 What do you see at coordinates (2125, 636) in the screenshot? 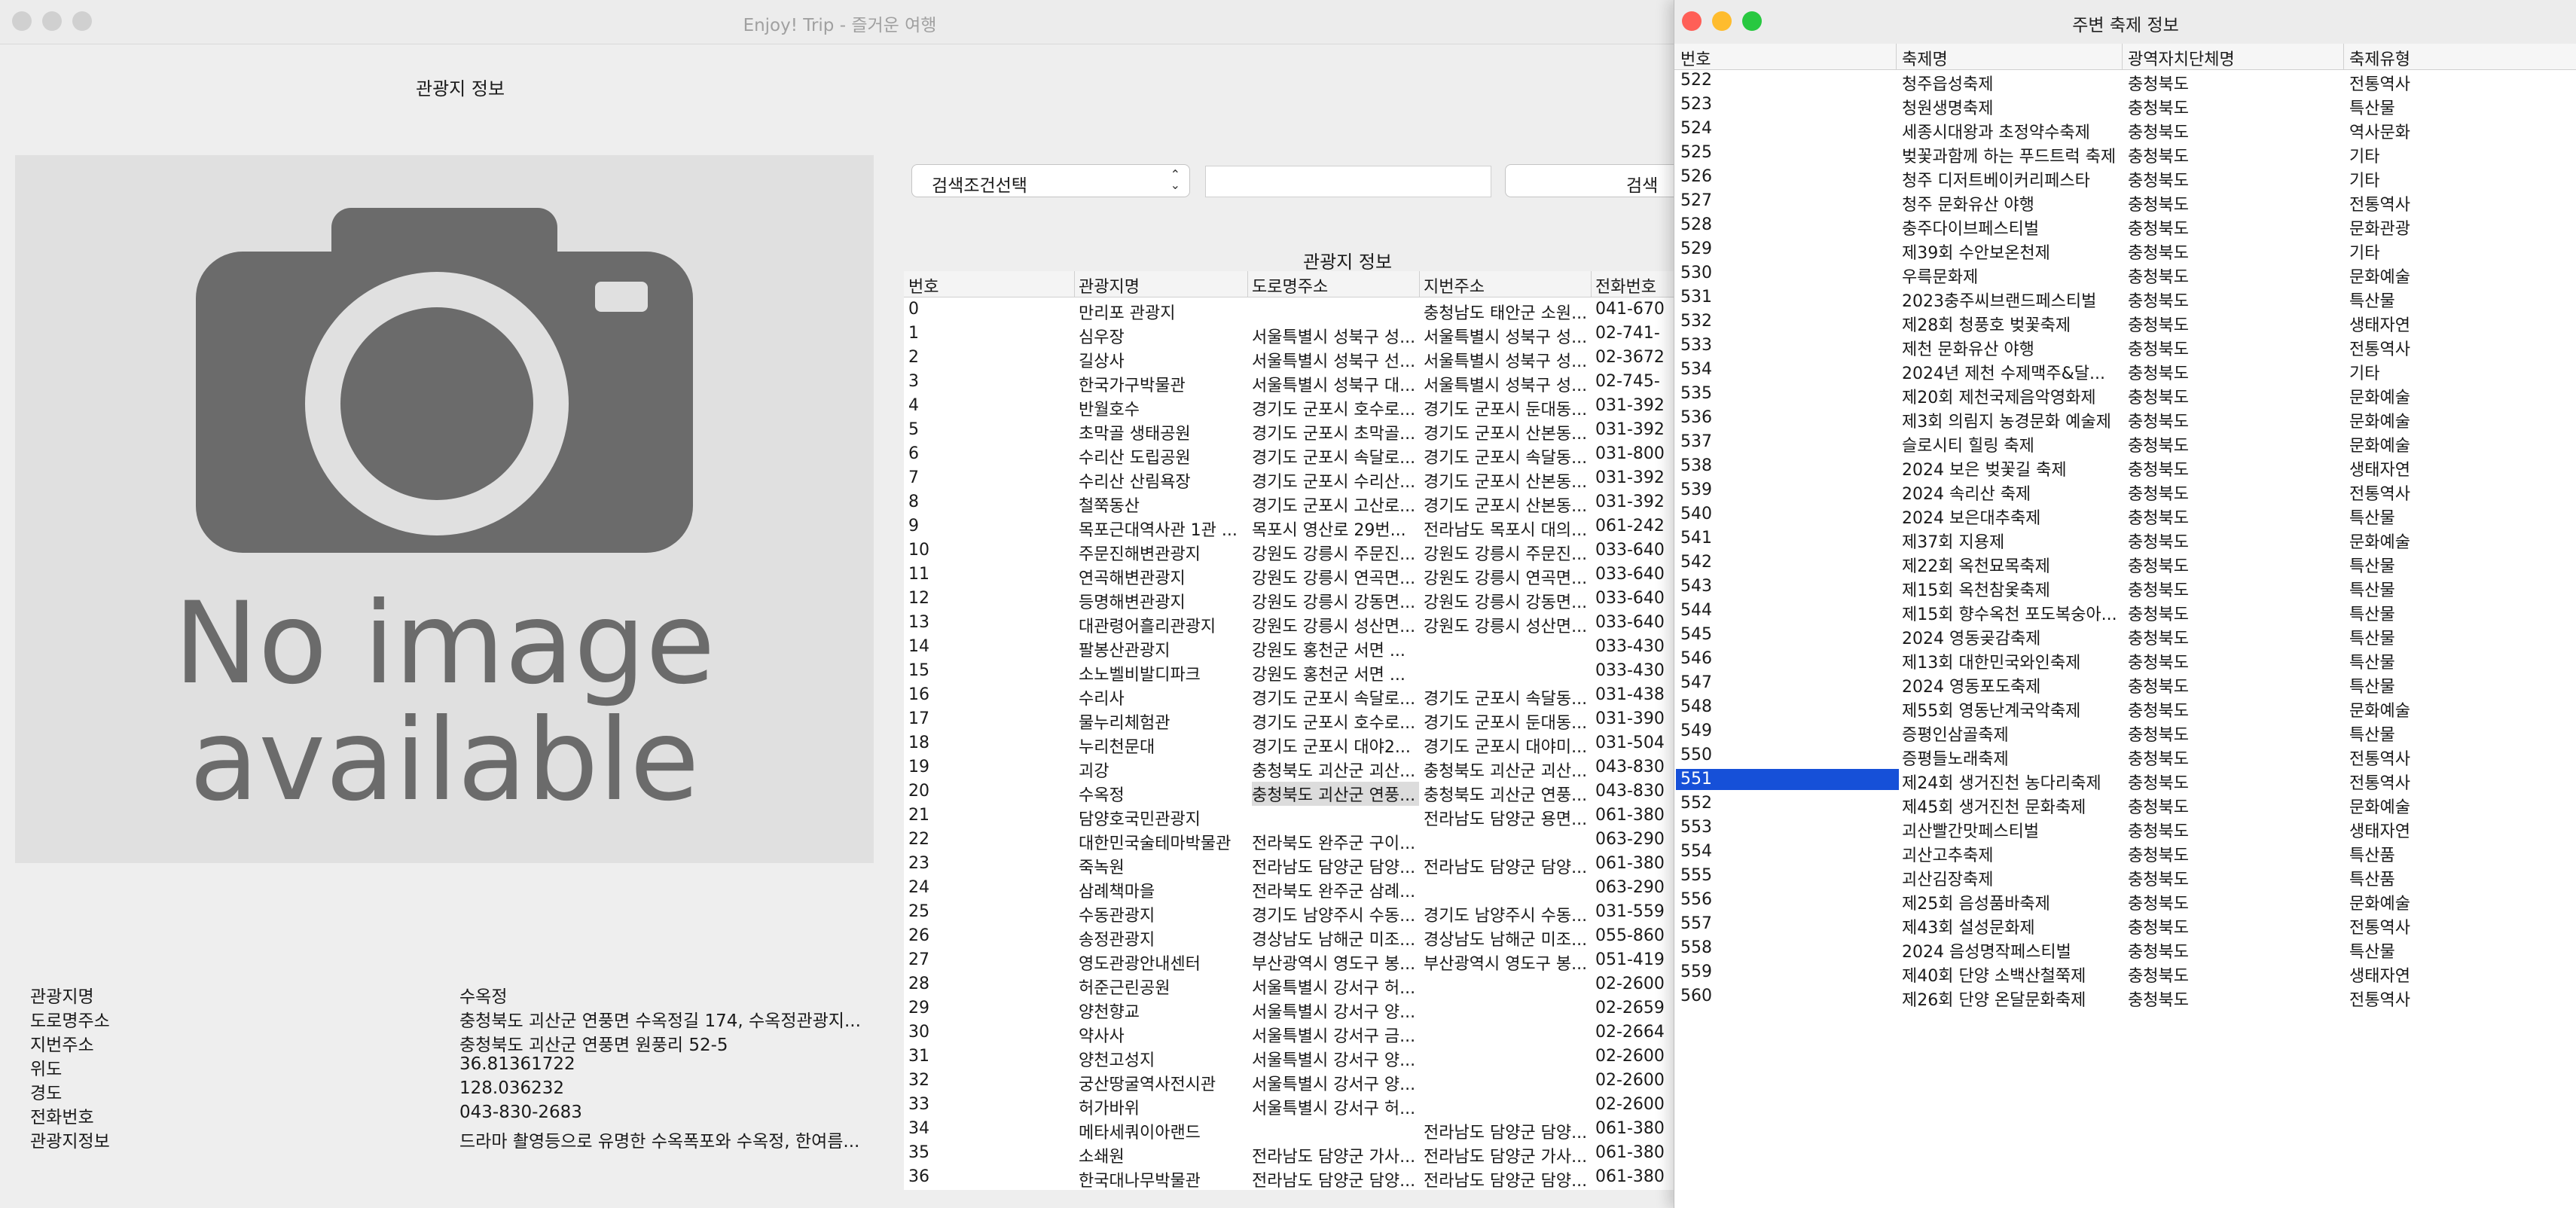
I see `festival-row: 545 2024 영동곶감축제 충청북도 특산물` at bounding box center [2125, 636].